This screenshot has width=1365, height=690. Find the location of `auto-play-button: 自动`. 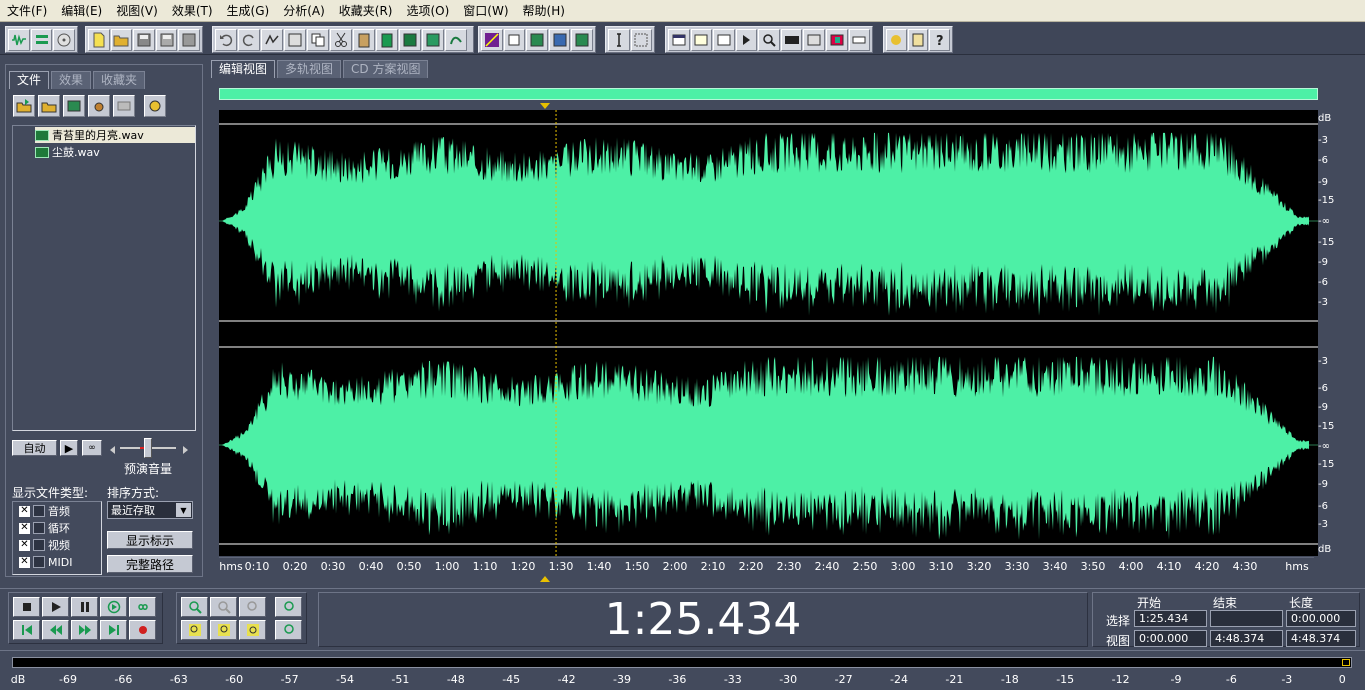

auto-play-button: 自动 is located at coordinates (34, 448).